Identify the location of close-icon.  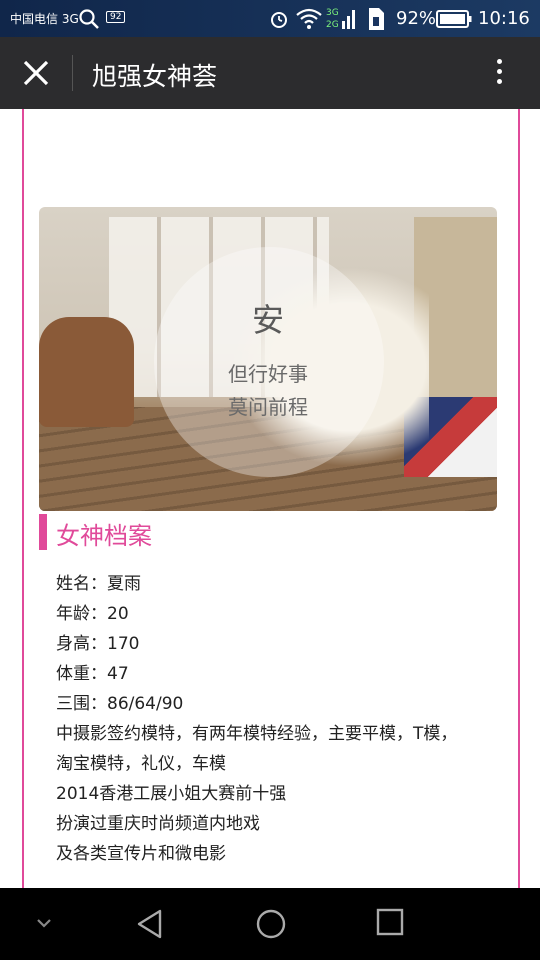
(36, 73).